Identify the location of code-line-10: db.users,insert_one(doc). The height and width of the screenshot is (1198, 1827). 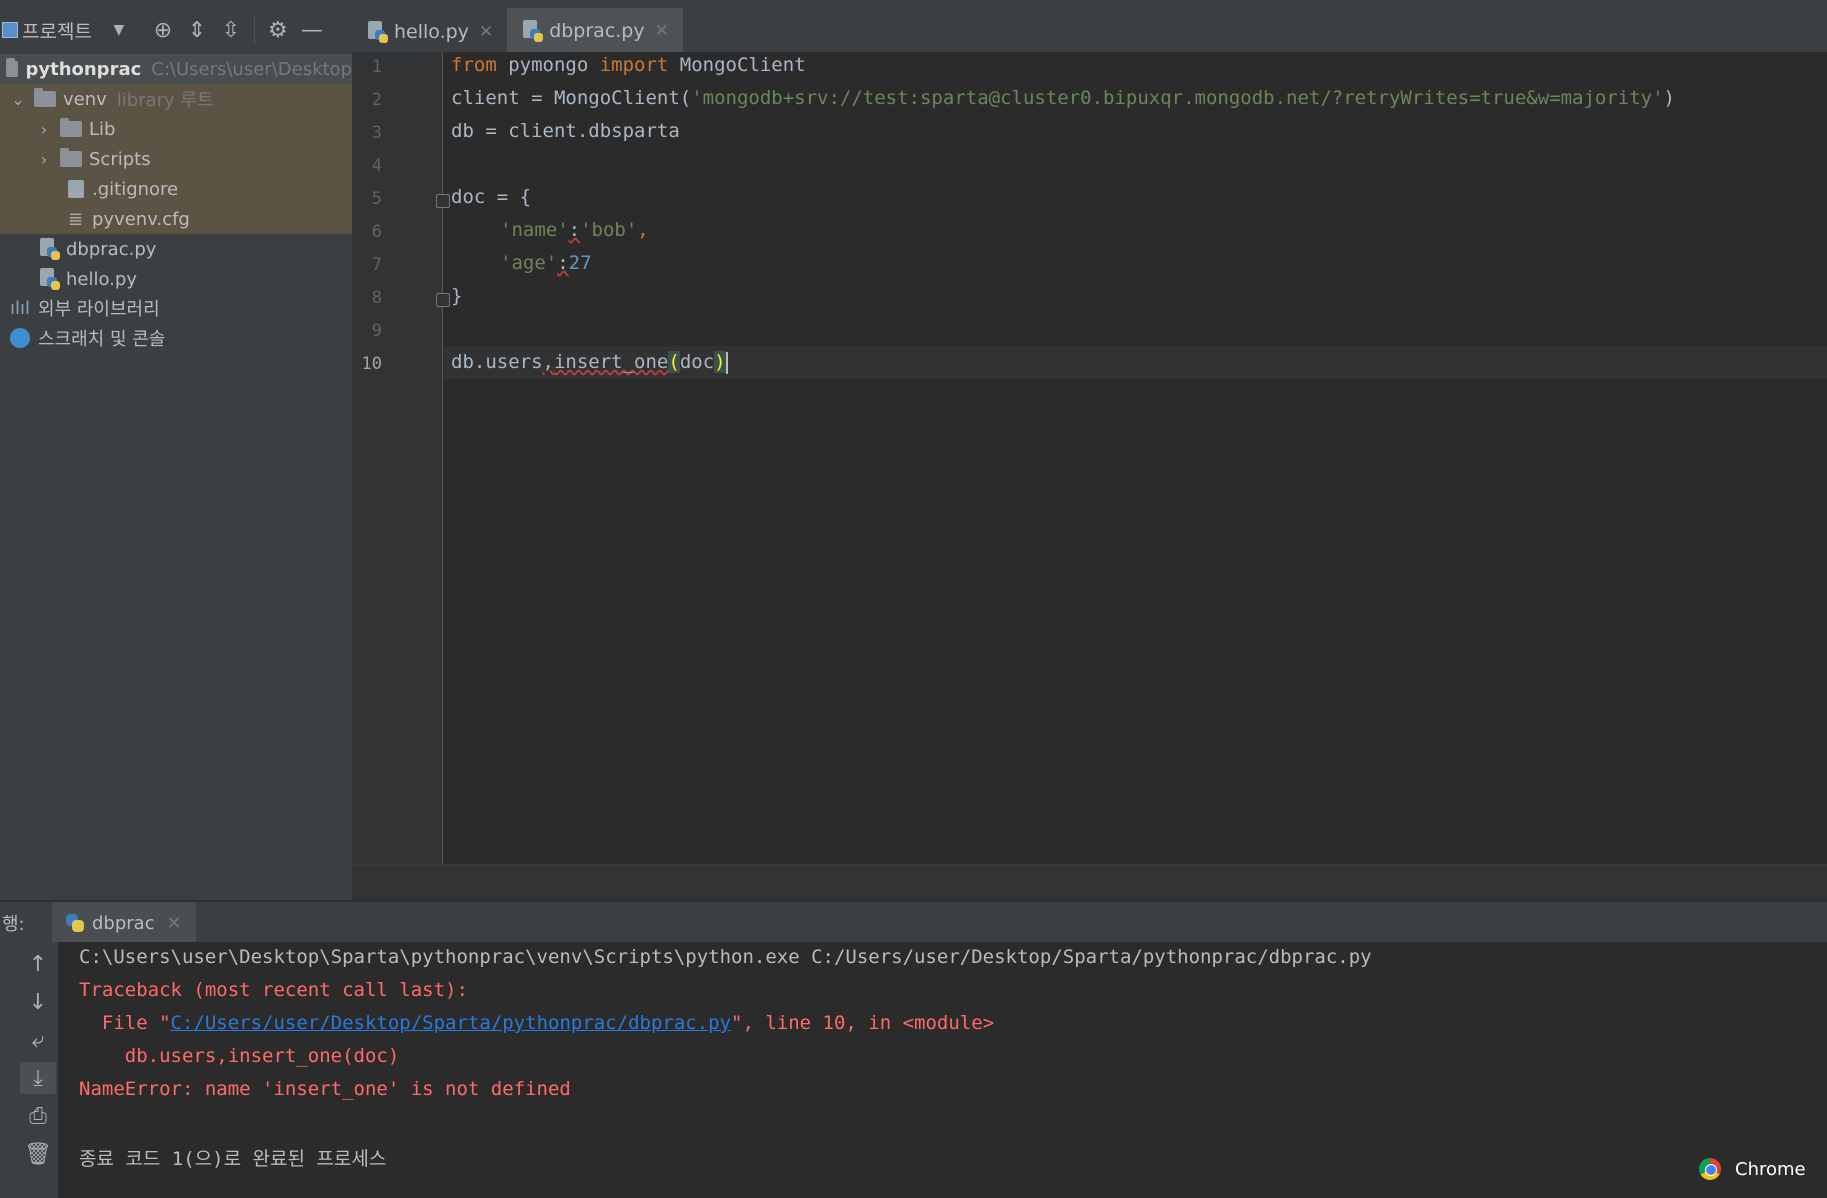
(589, 362).